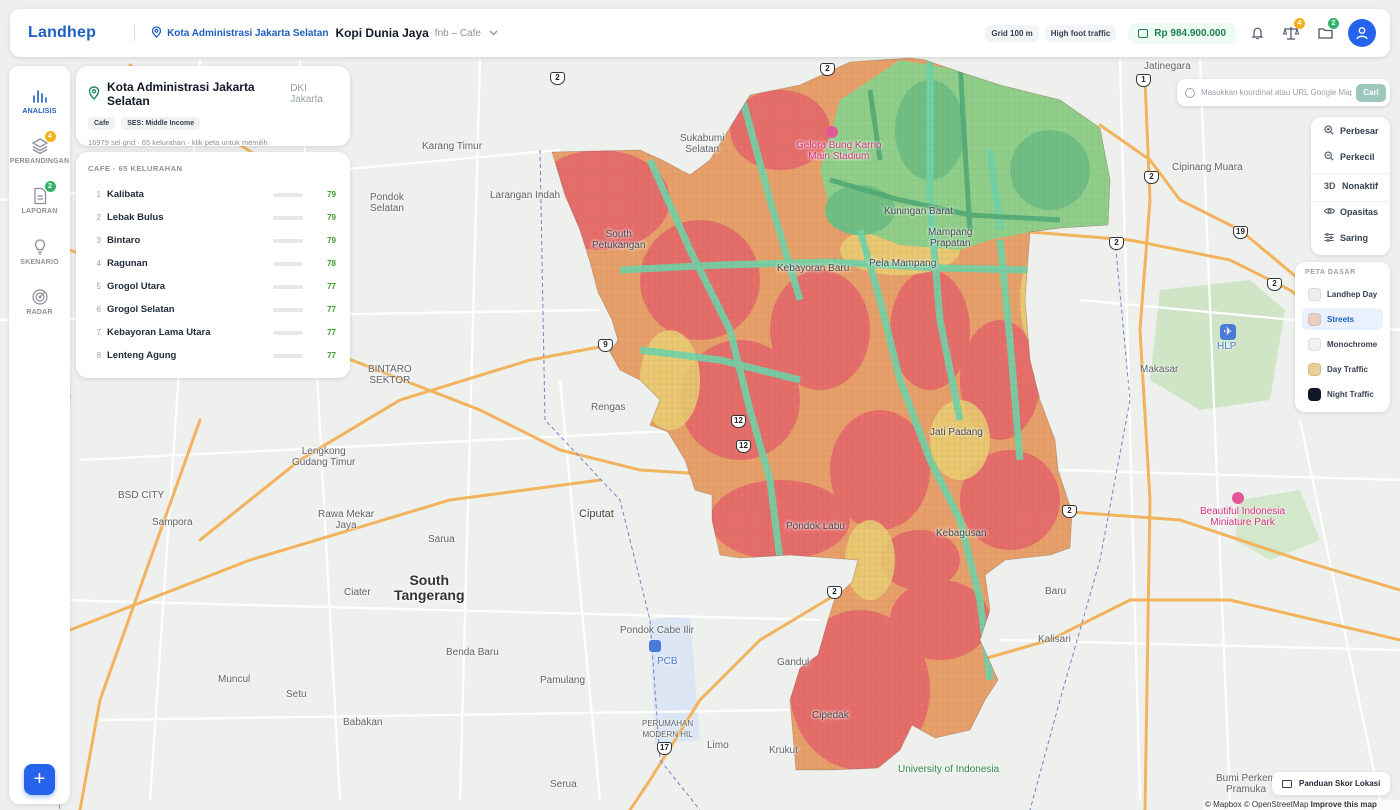 This screenshot has width=1400, height=810. What do you see at coordinates (39, 312) in the screenshot?
I see `rail-item-label: RADAR` at bounding box center [39, 312].